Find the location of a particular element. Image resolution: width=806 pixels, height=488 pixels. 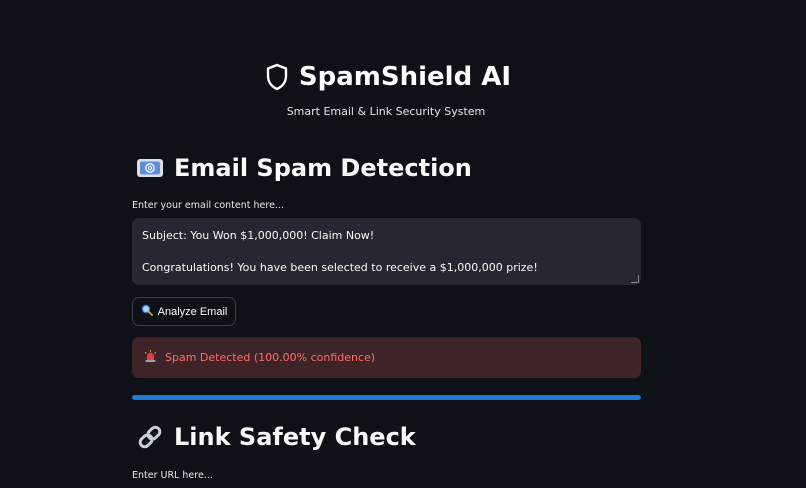

app-header: SpamShield AI is located at coordinates (388, 77).